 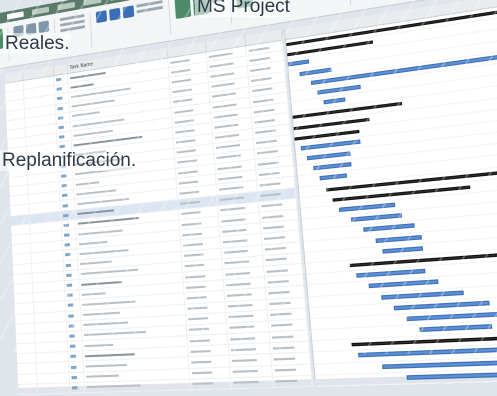 What do you see at coordinates (37, 43) in the screenshot?
I see `caption-reales: Reales.` at bounding box center [37, 43].